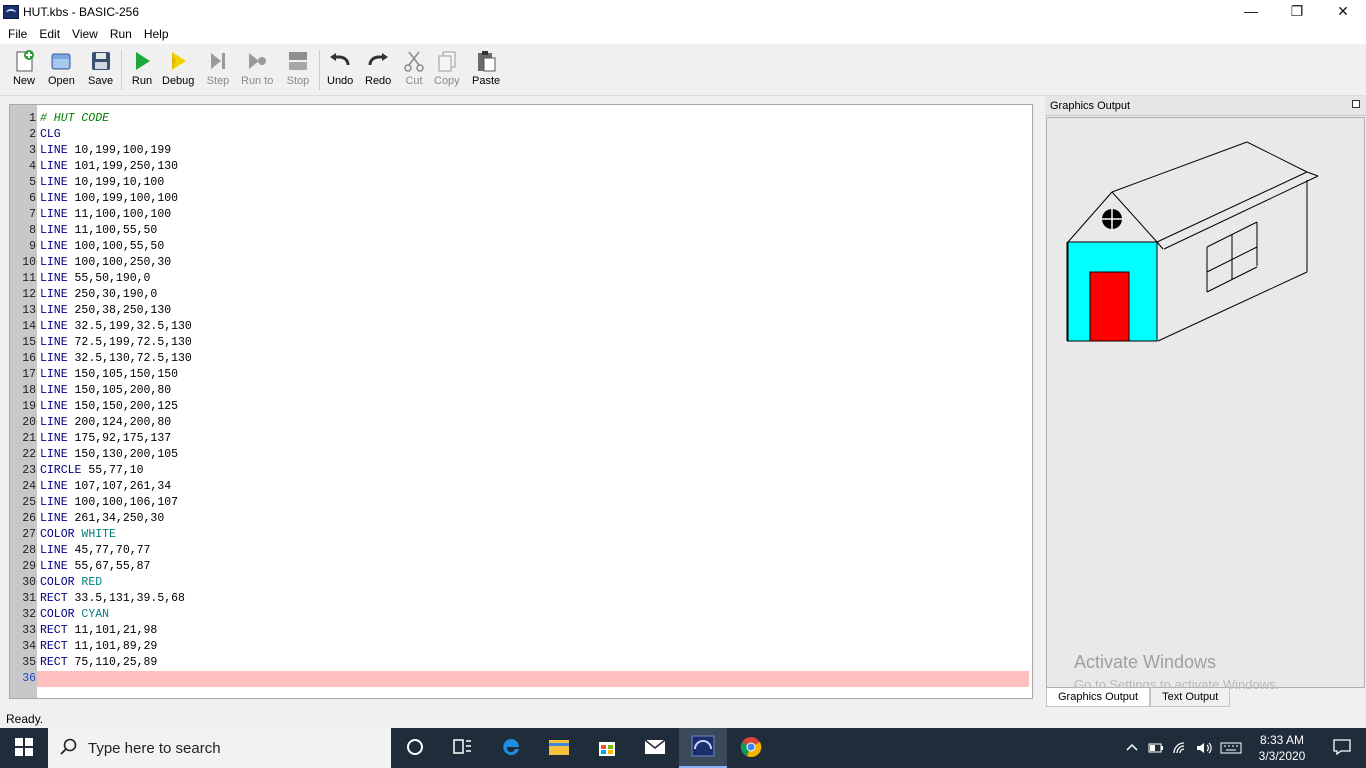 Image resolution: width=1366 pixels, height=768 pixels. I want to click on debug-button: Debug, so click(178, 71).